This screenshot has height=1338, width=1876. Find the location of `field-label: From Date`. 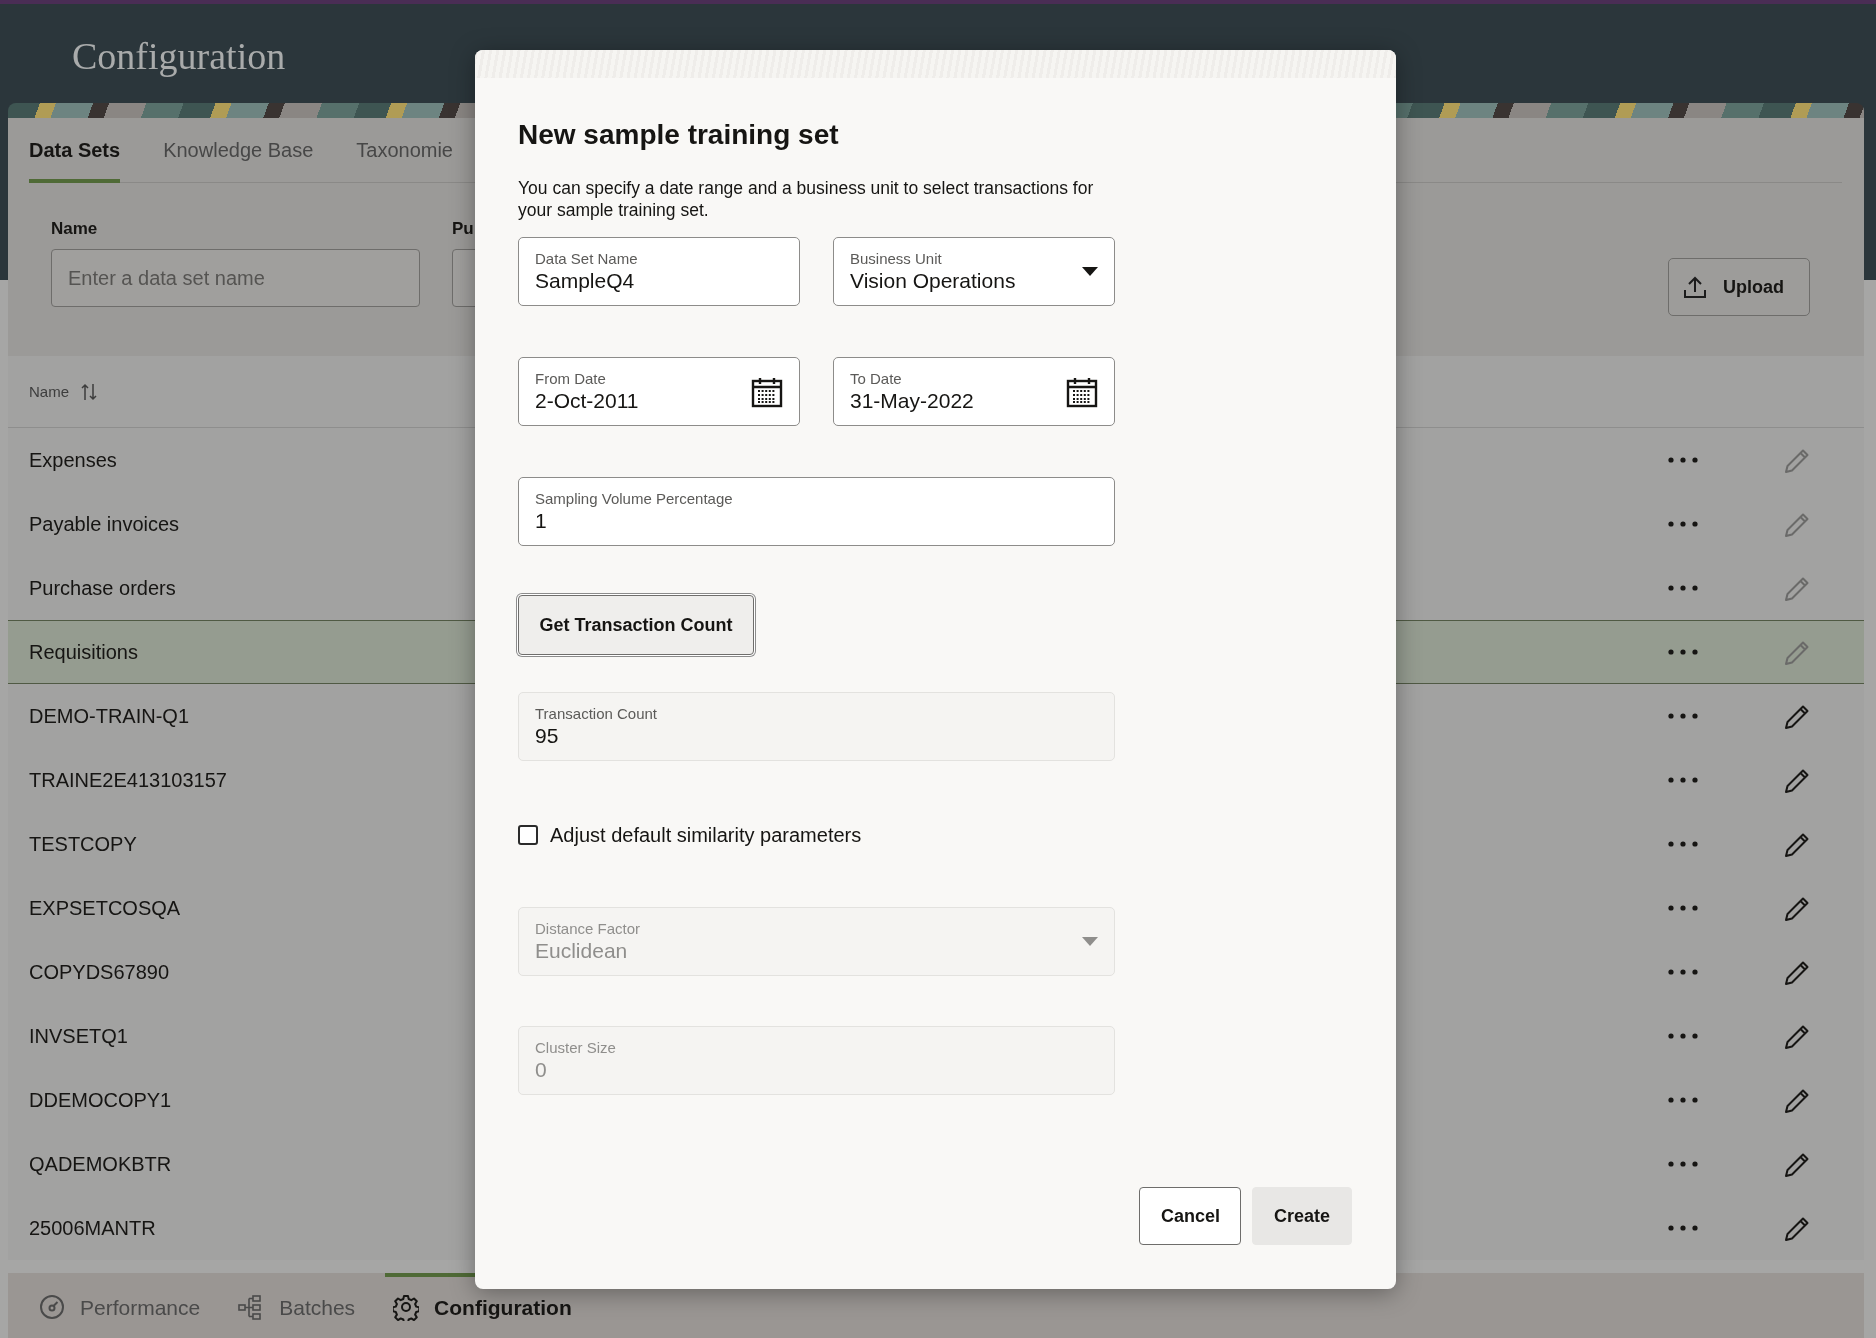

field-label: From Date is located at coordinates (571, 378).